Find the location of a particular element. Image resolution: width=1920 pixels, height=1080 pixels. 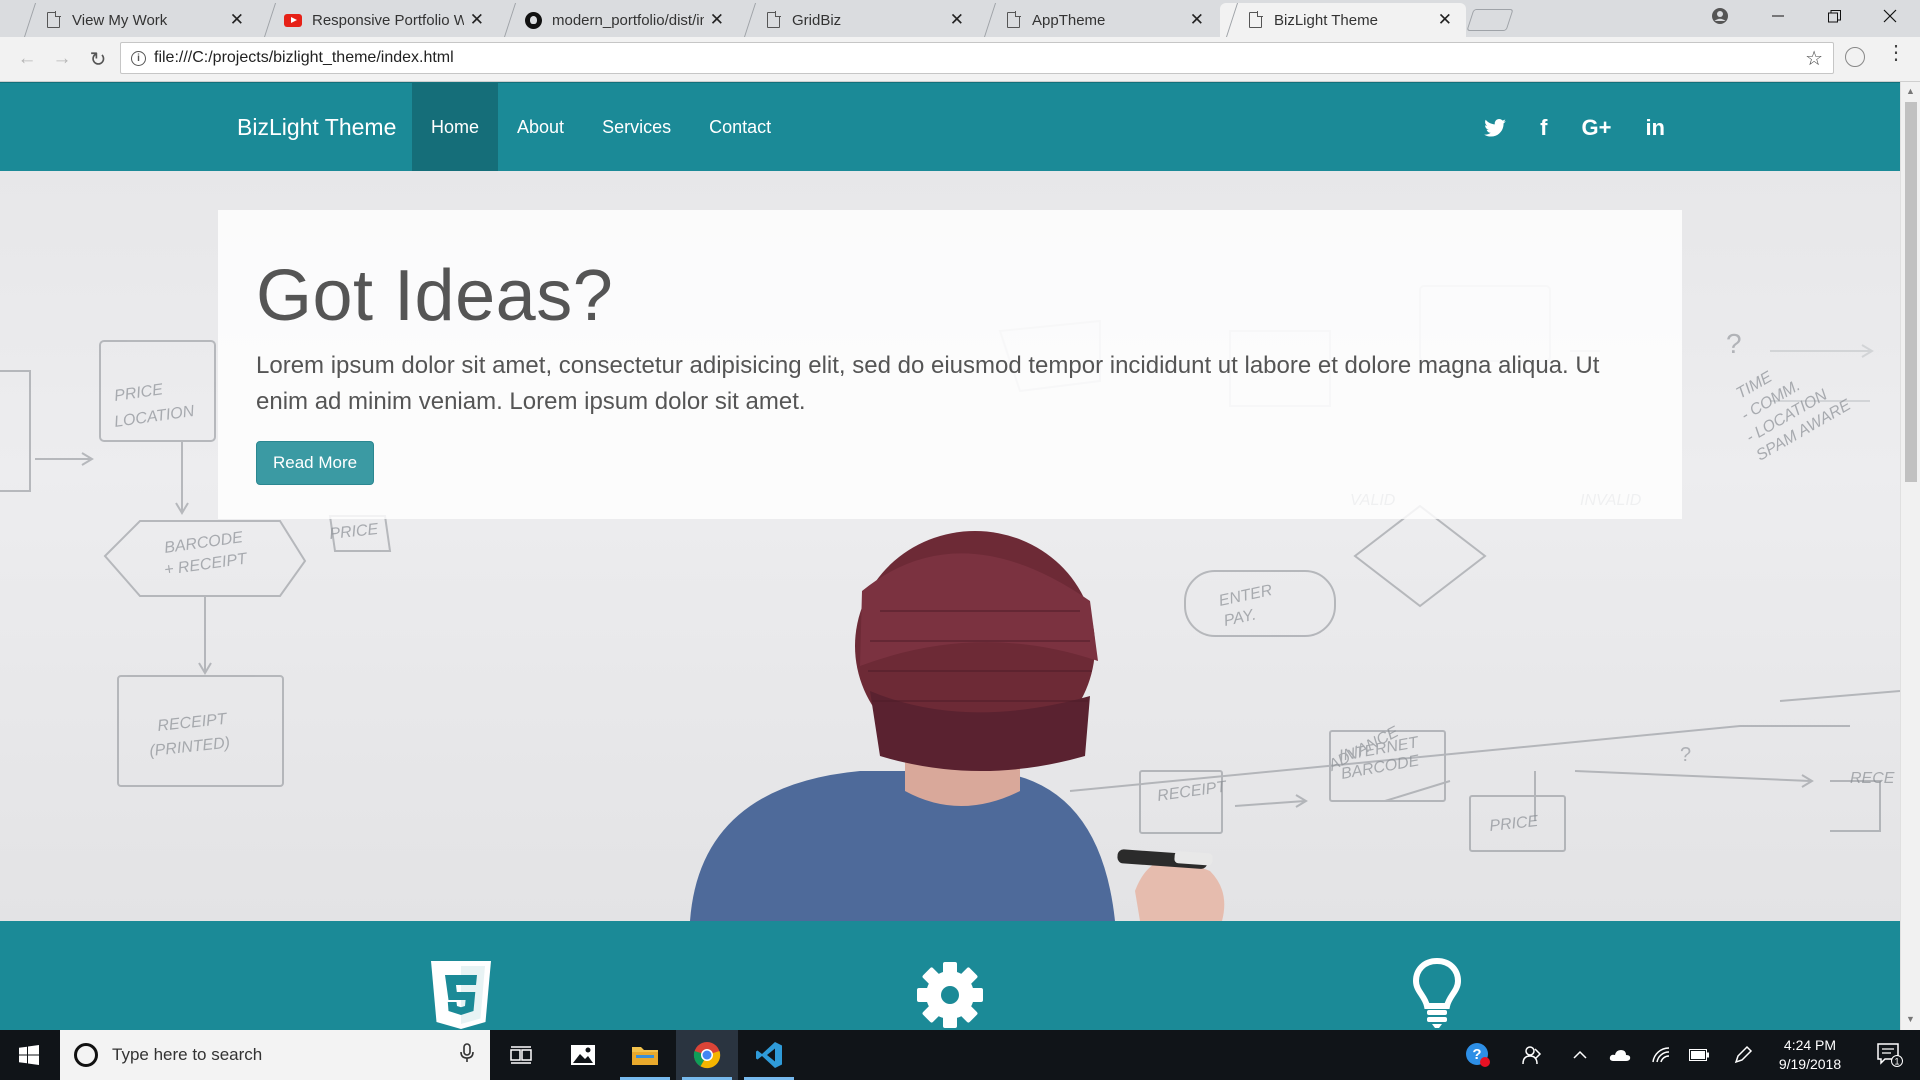

scrollbar-thumb is located at coordinates (1911, 292).